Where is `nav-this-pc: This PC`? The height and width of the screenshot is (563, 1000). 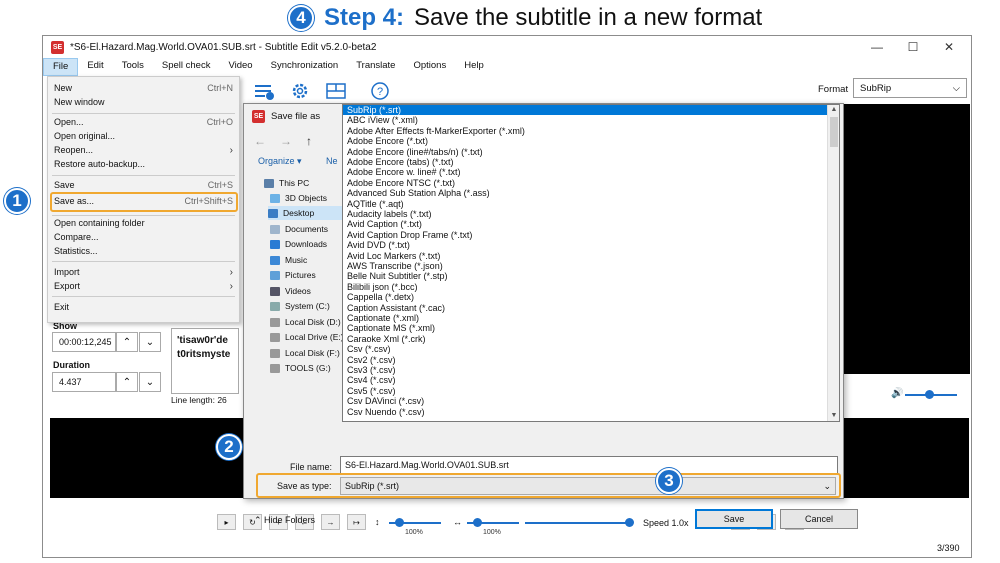 nav-this-pc: This PC is located at coordinates (304, 183).